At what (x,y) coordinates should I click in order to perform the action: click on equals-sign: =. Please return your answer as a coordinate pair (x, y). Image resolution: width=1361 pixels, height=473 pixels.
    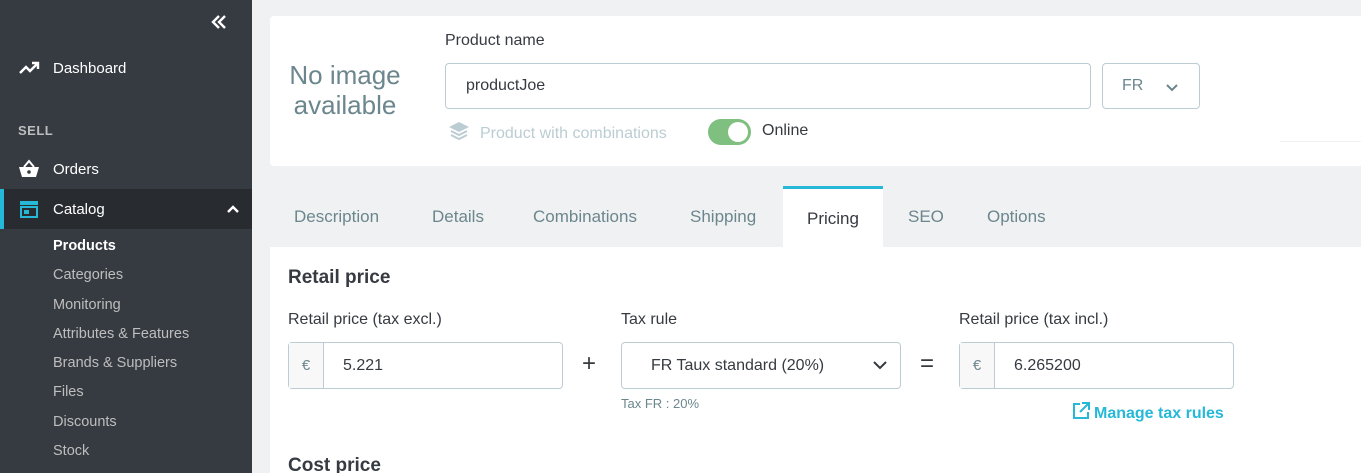
    Looking at the image, I should click on (927, 363).